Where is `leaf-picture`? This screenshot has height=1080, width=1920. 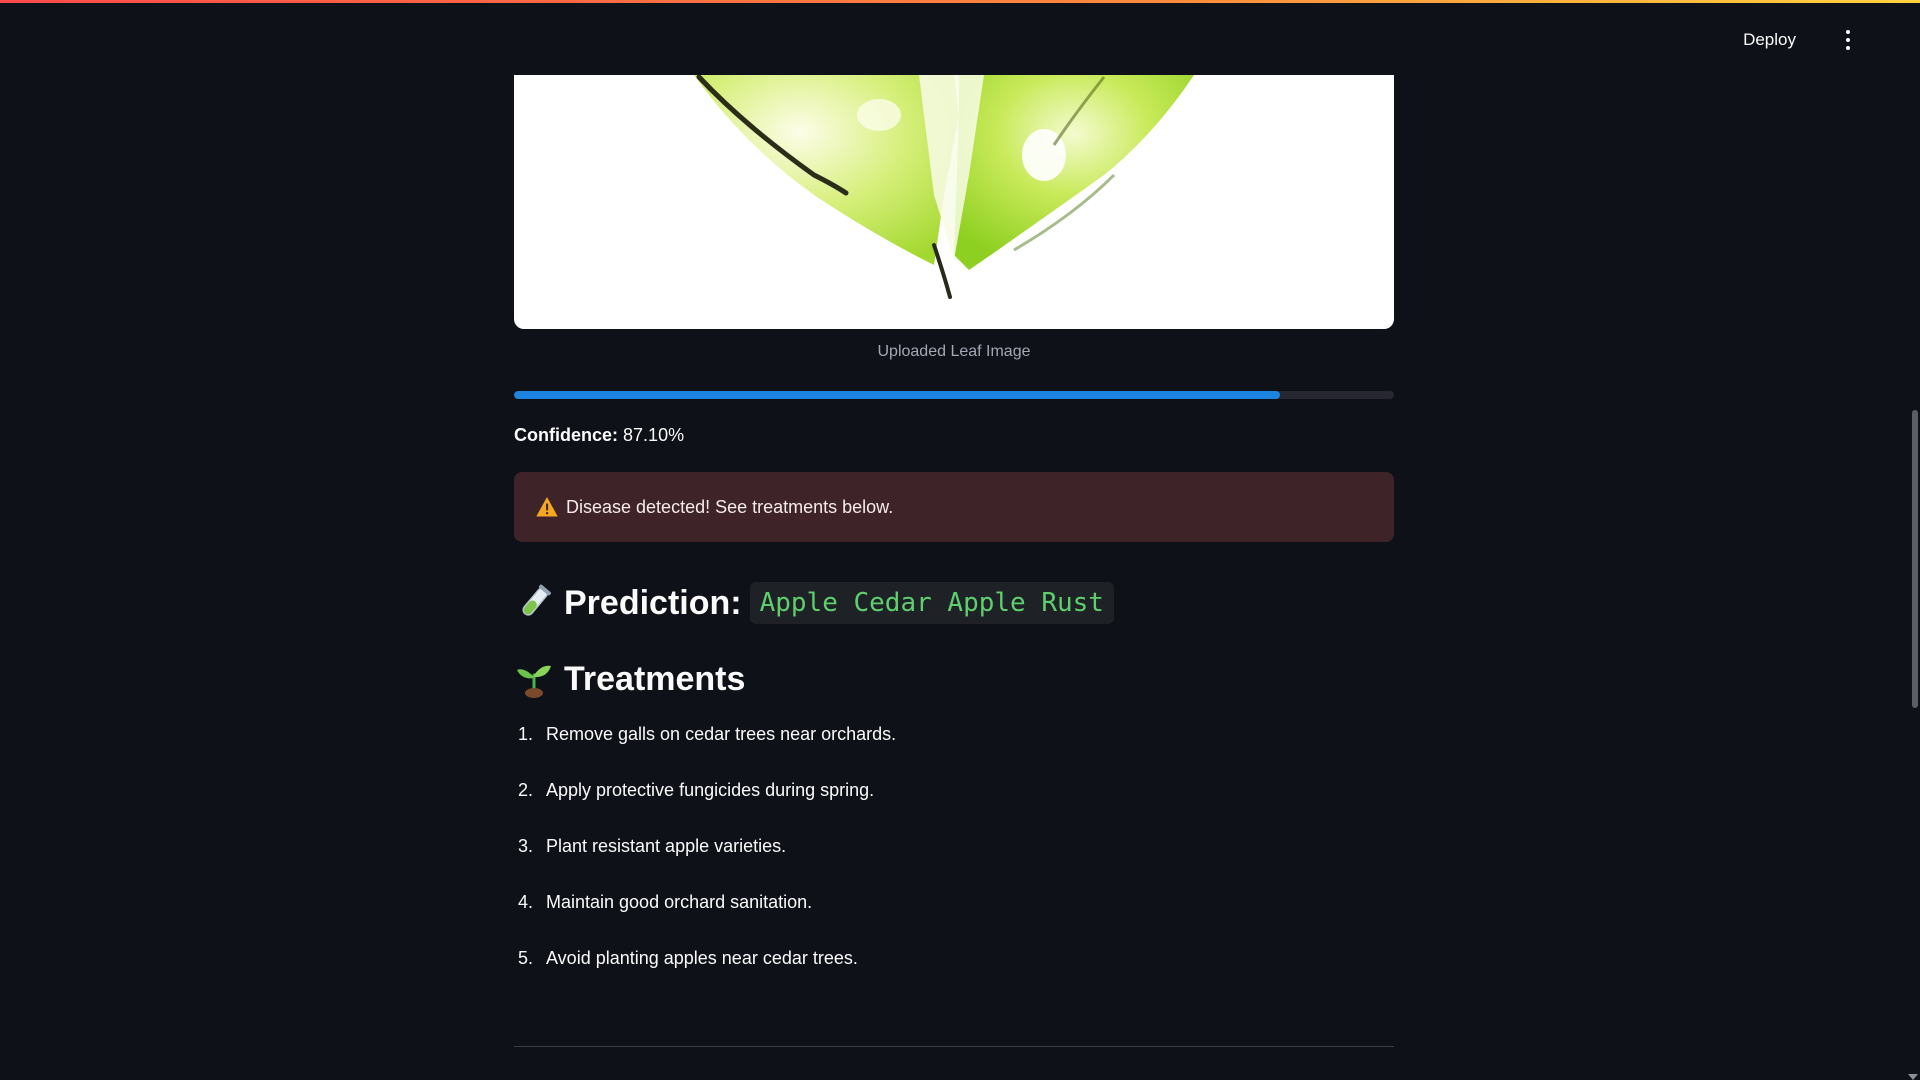
leaf-picture is located at coordinates (944, 187).